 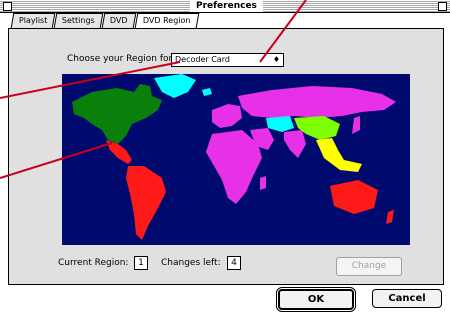 What do you see at coordinates (283, 31) in the screenshot?
I see `callout-line-popup` at bounding box center [283, 31].